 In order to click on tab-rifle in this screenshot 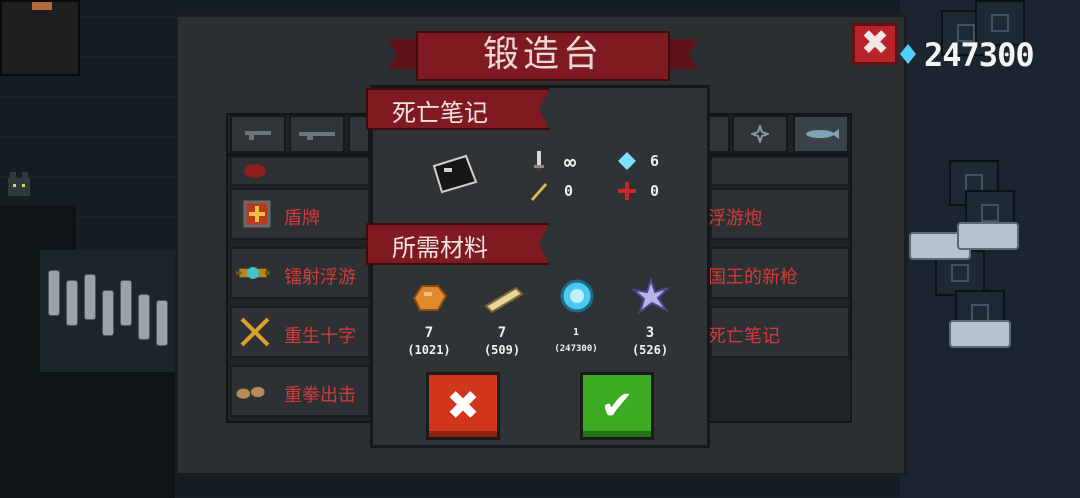, I will do `click(317, 134)`.